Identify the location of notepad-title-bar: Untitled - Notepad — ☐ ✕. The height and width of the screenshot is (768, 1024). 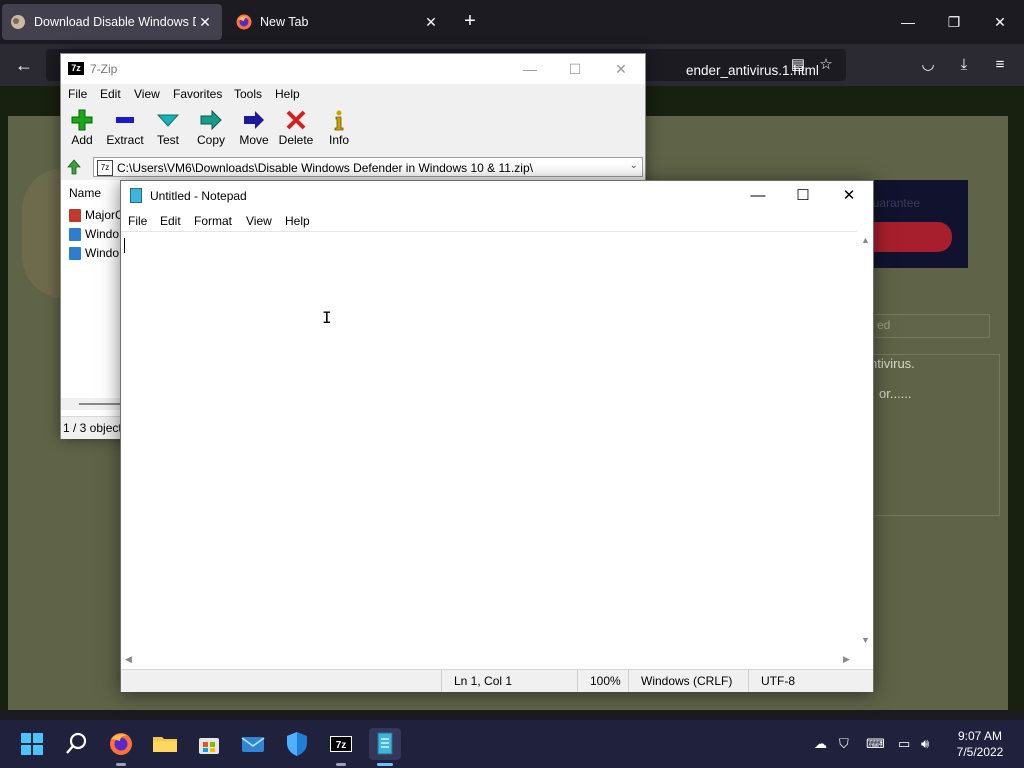
(497, 196).